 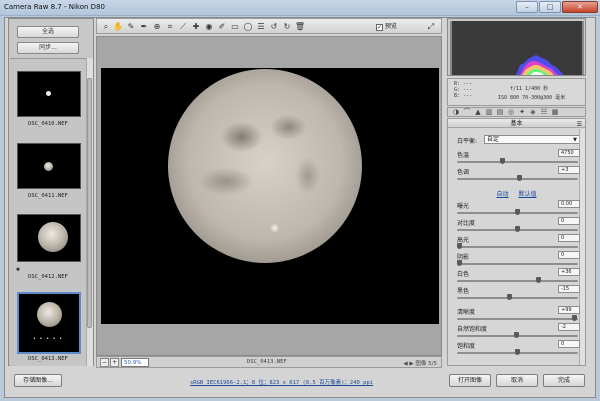 What do you see at coordinates (489, 112) in the screenshot?
I see `hsl-tab-icon: ▥` at bounding box center [489, 112].